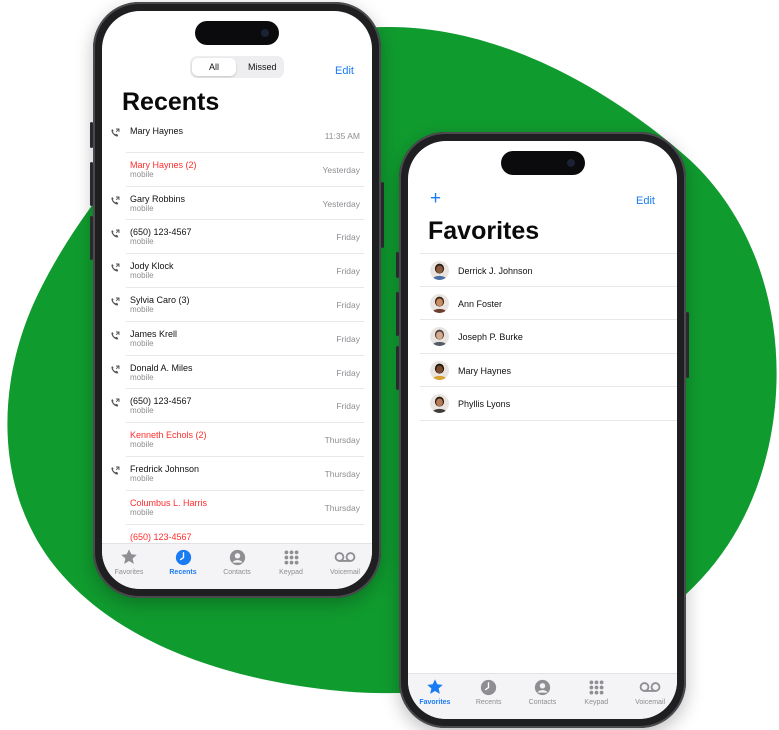 This screenshot has width=779, height=730. What do you see at coordinates (596, 687) in the screenshot?
I see `keypad-icon` at bounding box center [596, 687].